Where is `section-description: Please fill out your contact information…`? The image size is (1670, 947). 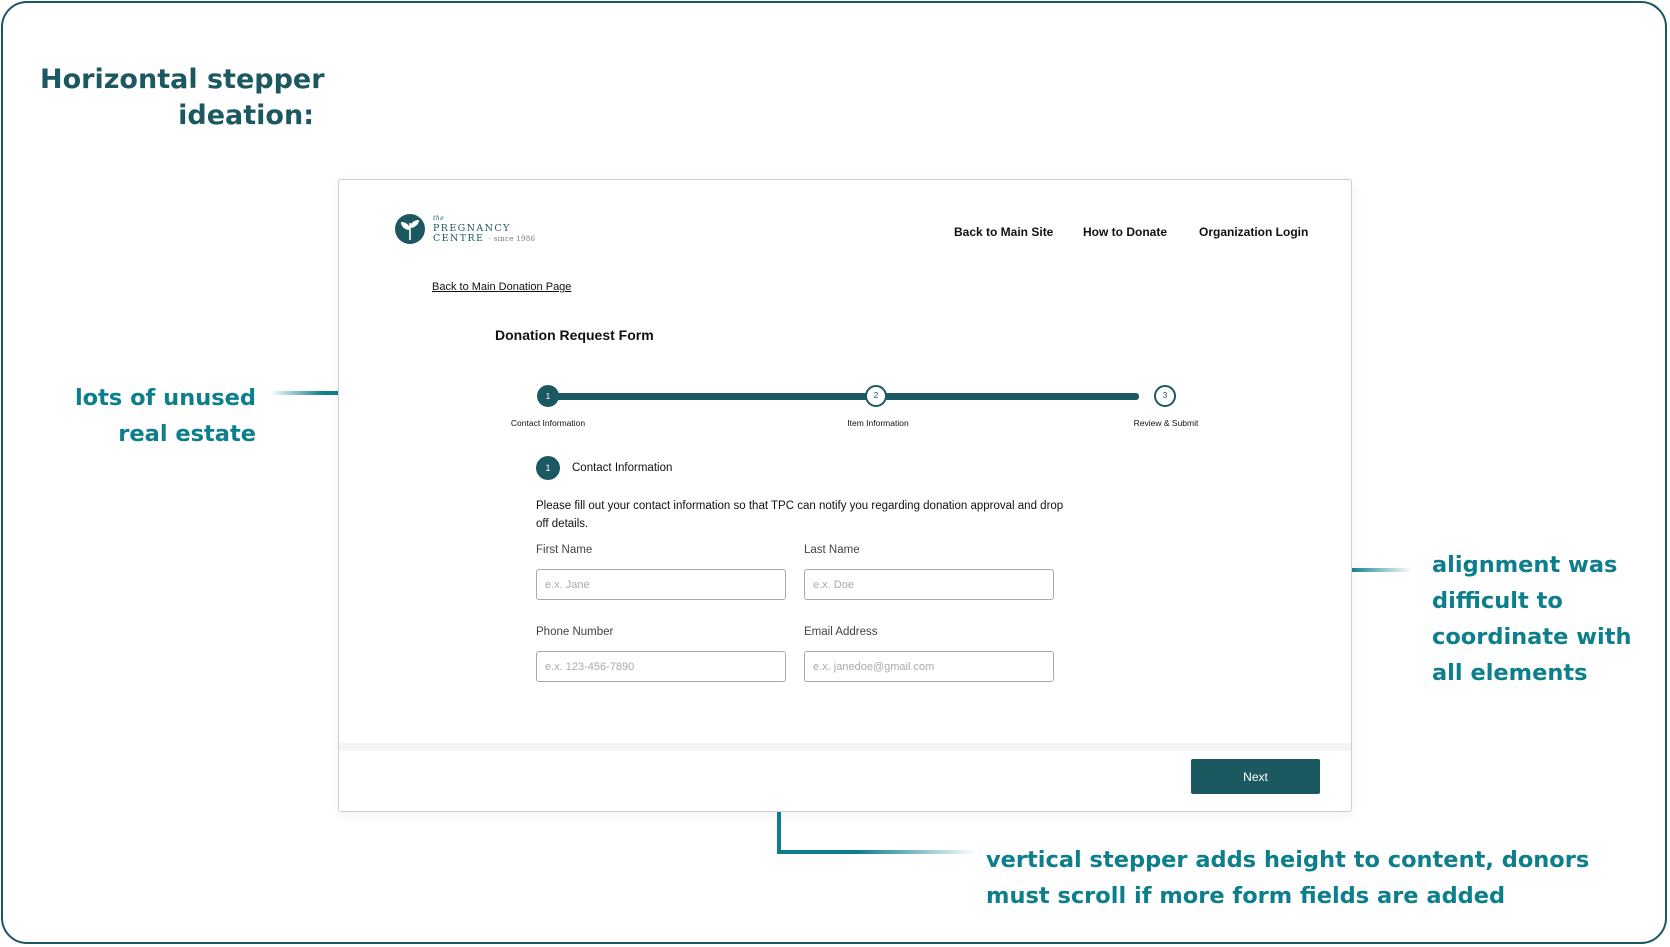
section-description: Please fill out your contact information… is located at coordinates (800, 515).